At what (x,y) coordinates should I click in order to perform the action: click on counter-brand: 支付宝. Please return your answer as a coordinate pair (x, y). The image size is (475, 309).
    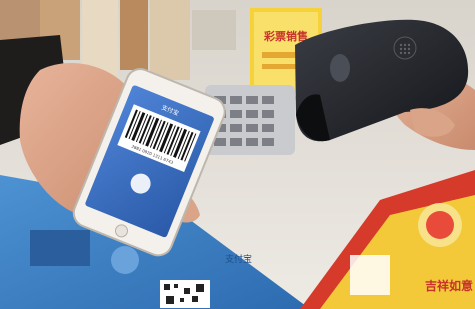
    Looking at the image, I should click on (238, 259).